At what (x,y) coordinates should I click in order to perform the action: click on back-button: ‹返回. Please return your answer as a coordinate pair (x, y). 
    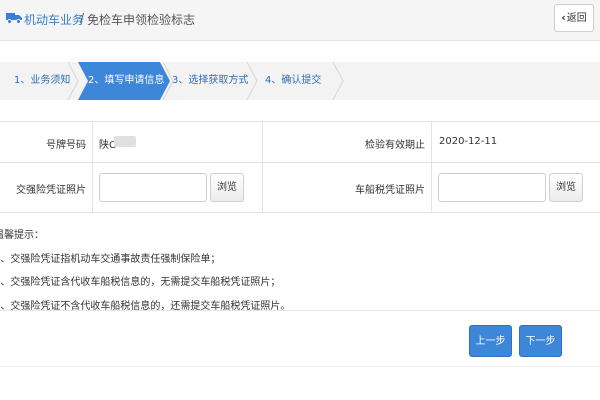
    Looking at the image, I should click on (574, 18).